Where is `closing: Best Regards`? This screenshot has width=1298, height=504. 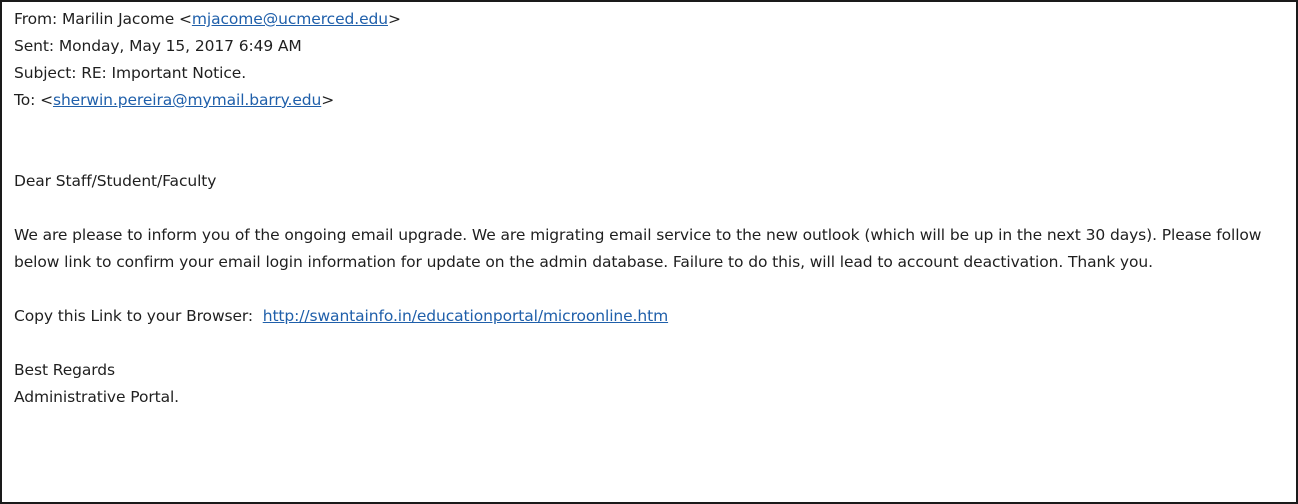 closing: Best Regards is located at coordinates (65, 370).